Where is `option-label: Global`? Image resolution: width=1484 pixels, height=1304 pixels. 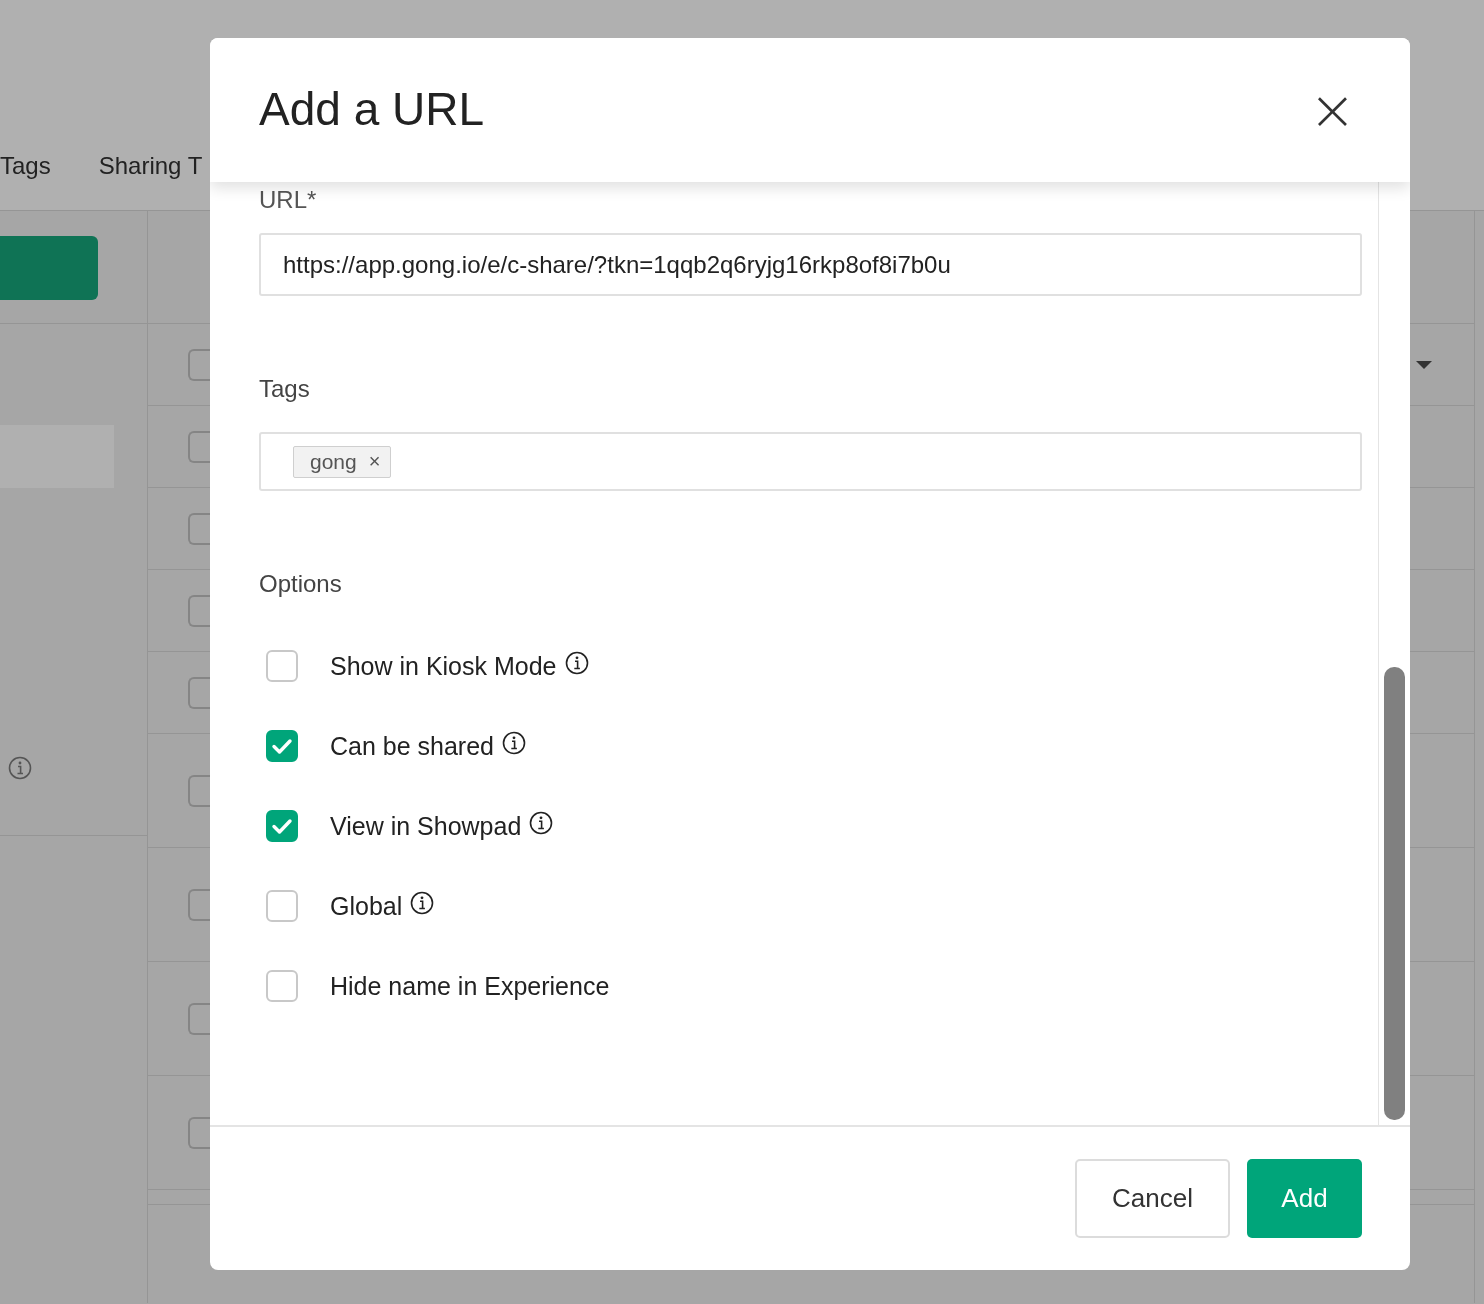 option-label: Global is located at coordinates (366, 906).